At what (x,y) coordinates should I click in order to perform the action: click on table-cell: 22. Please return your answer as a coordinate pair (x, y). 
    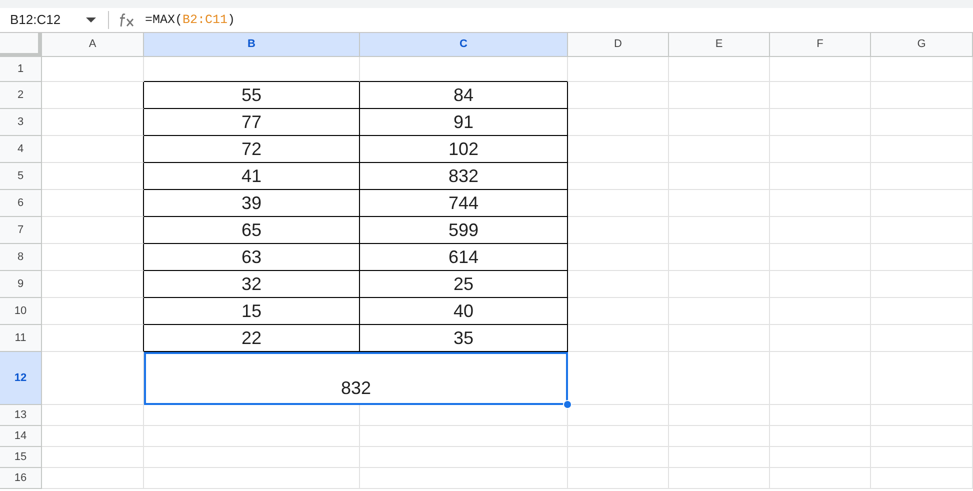
    Looking at the image, I should click on (252, 338).